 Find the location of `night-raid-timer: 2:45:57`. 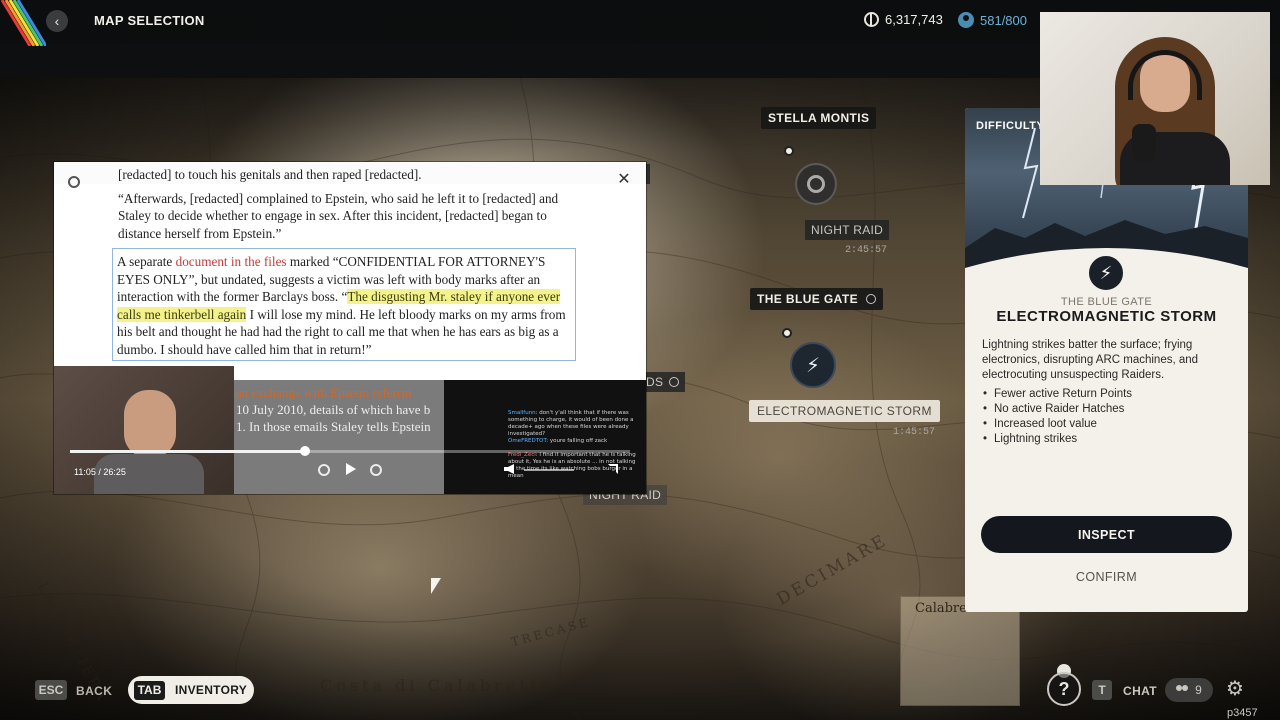

night-raid-timer: 2:45:57 is located at coordinates (866, 250).